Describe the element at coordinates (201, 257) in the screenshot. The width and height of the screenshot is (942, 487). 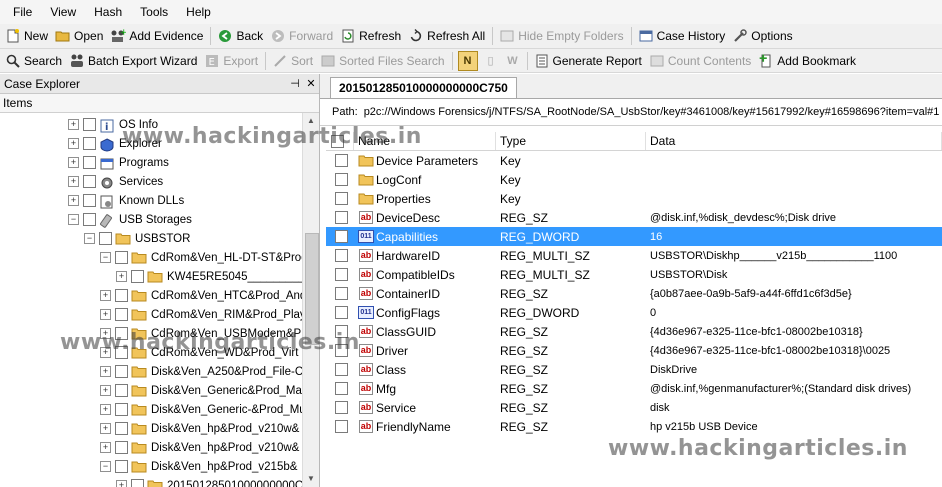
I see `tree-item: − CdRom&Ven_HL-DT-ST&Prod` at that location.